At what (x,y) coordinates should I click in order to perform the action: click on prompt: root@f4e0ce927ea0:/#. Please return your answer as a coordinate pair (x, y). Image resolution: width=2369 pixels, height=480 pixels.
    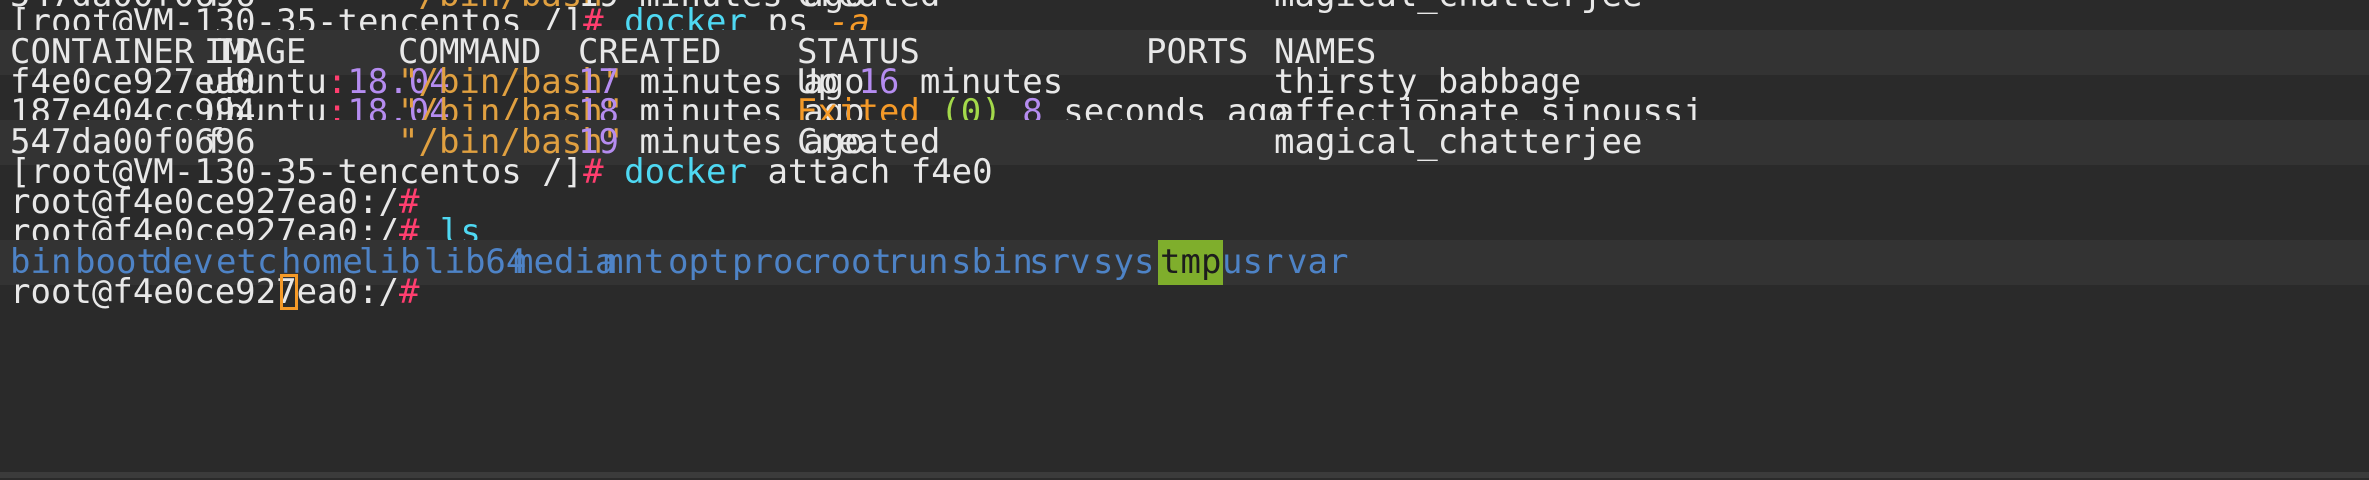
    Looking at the image, I should click on (214, 292).